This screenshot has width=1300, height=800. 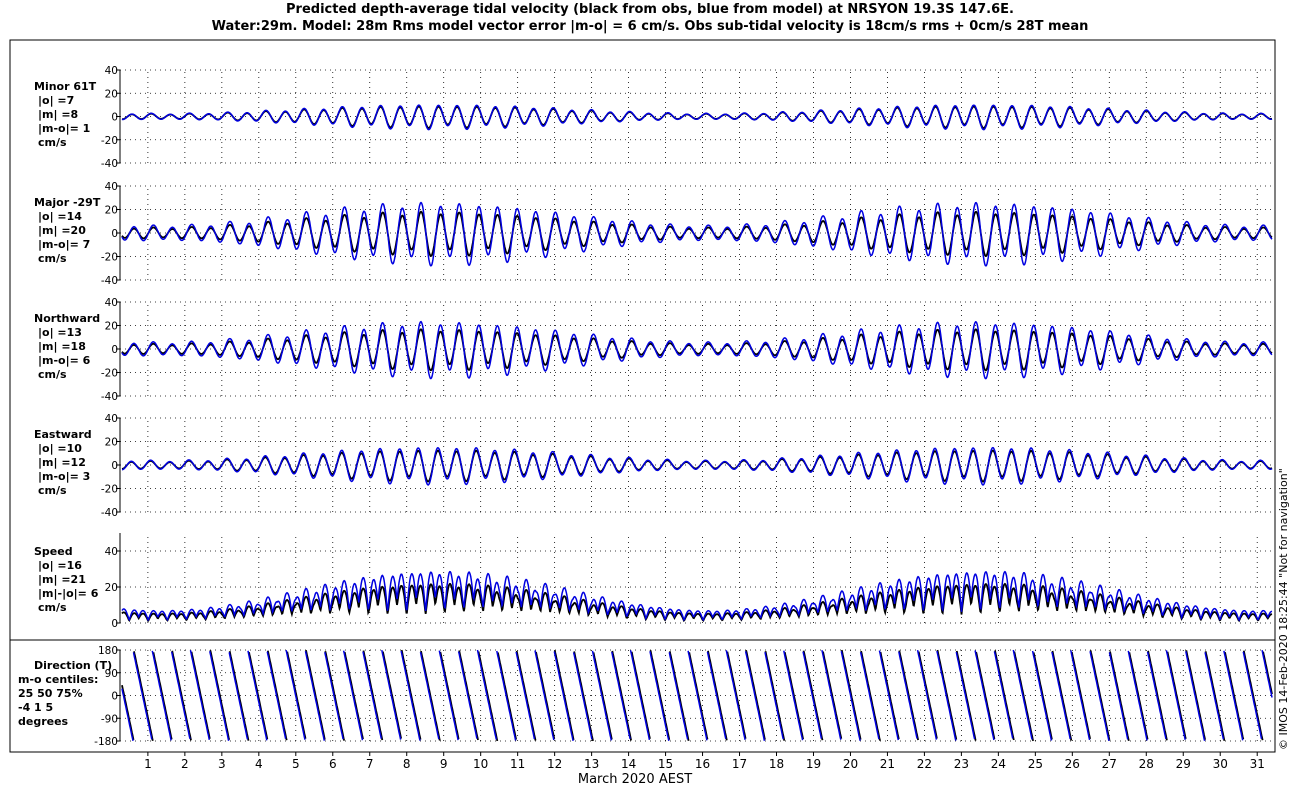 What do you see at coordinates (697, 466) in the screenshot?
I see `series-east-model` at bounding box center [697, 466].